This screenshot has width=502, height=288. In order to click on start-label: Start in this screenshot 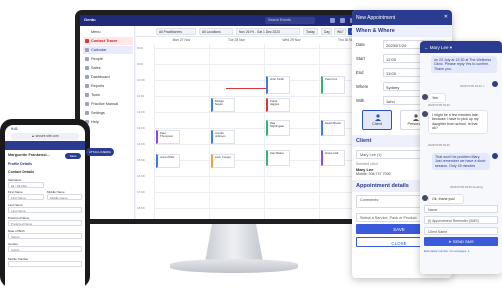, I will do `click(360, 58)`.